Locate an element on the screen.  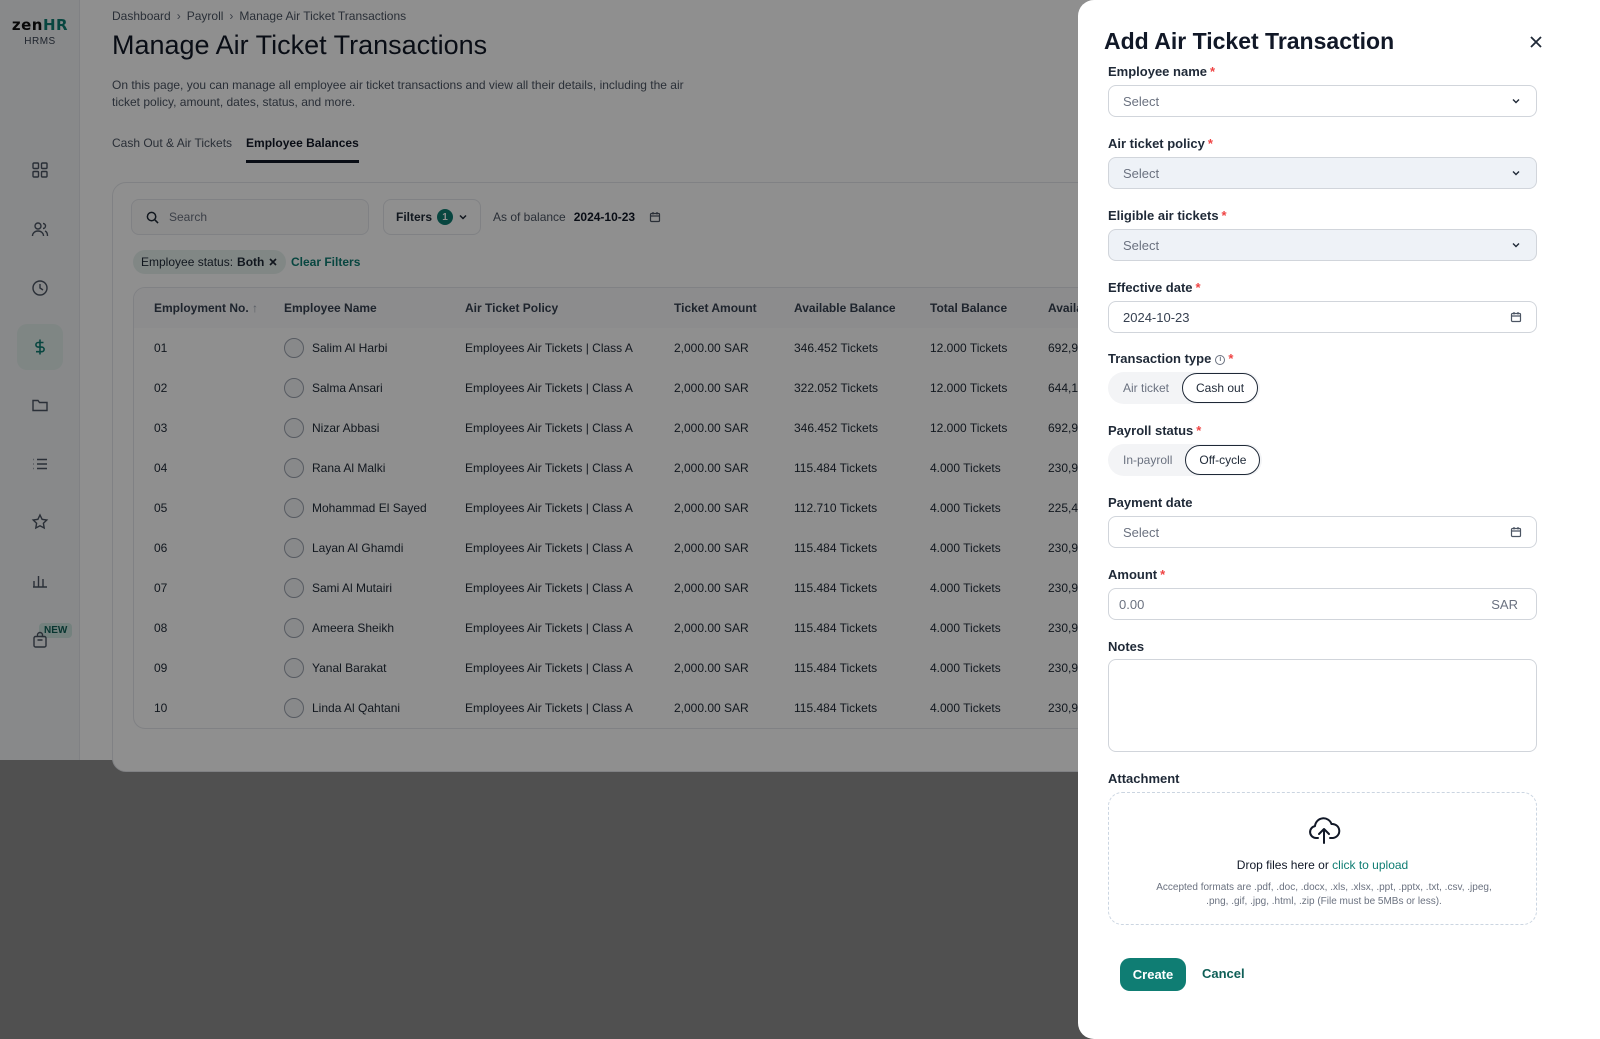
eligible-air-tickets-select: Select is located at coordinates (1322, 245).